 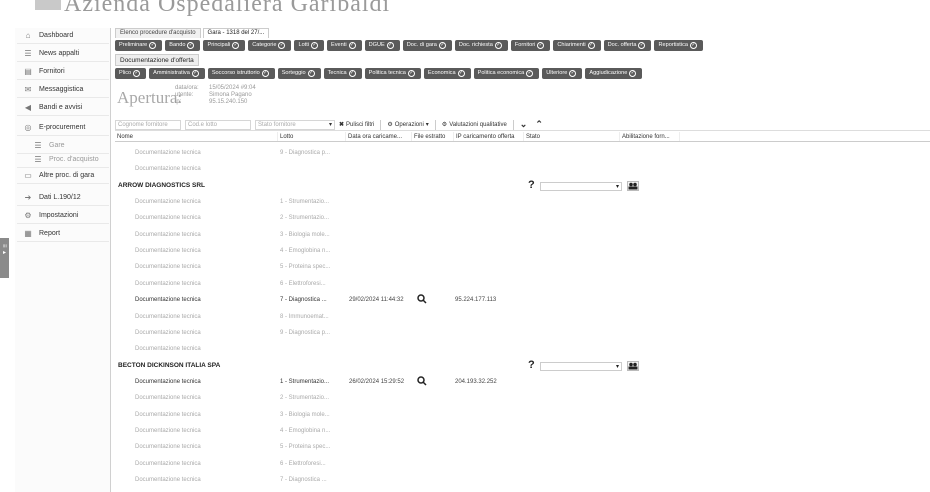 I want to click on workflow-step: Fornitori ✓, so click(x=530, y=45).